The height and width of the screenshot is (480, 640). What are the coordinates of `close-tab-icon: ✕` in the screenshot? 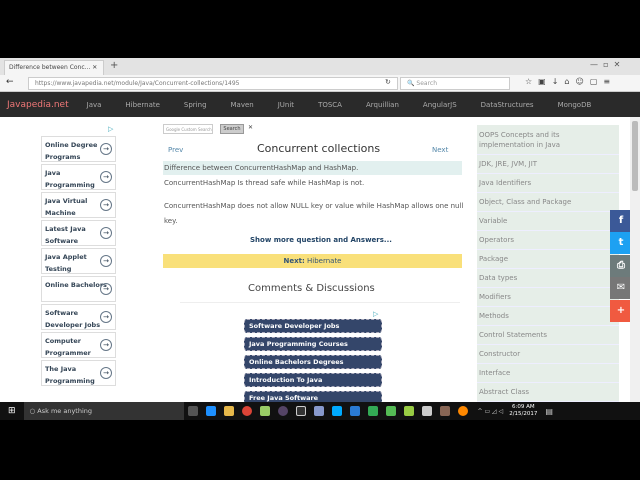 It's located at (94, 67).